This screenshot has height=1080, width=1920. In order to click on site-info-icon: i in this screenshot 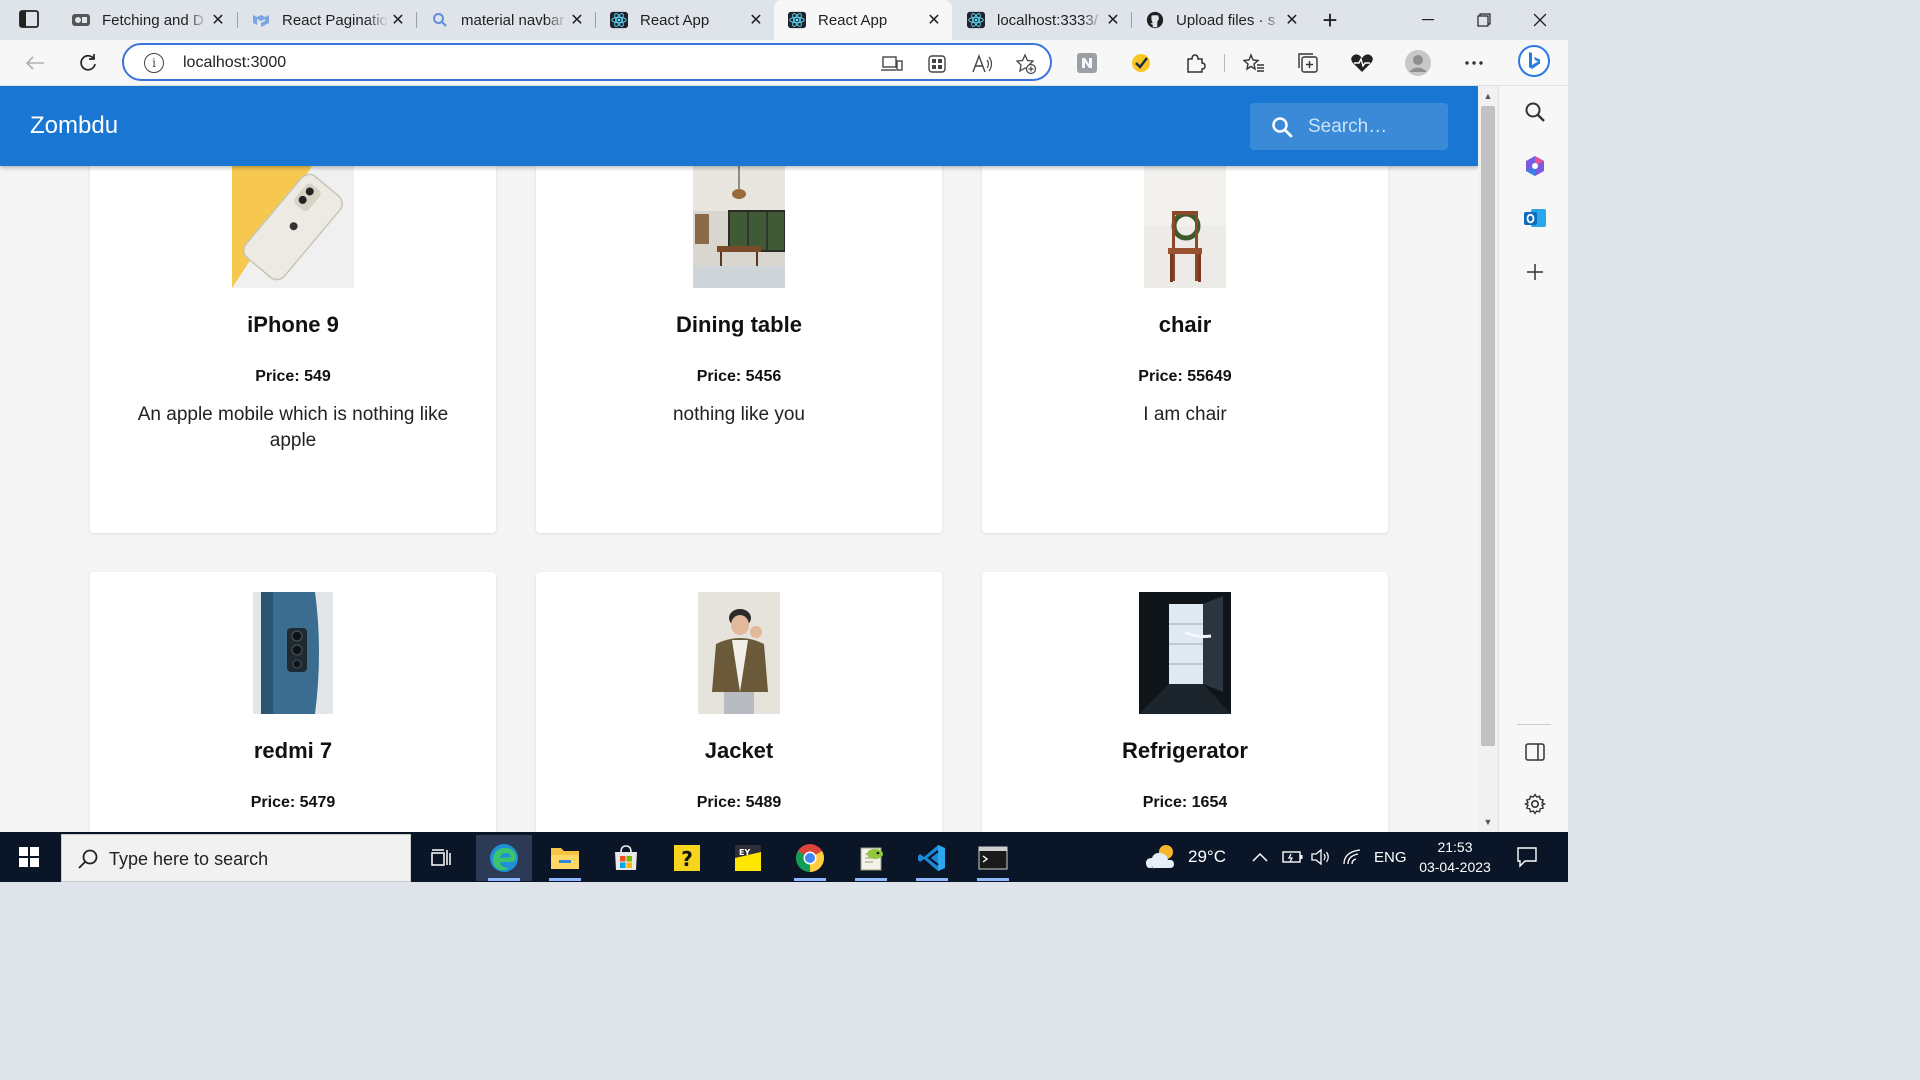, I will do `click(154, 63)`.